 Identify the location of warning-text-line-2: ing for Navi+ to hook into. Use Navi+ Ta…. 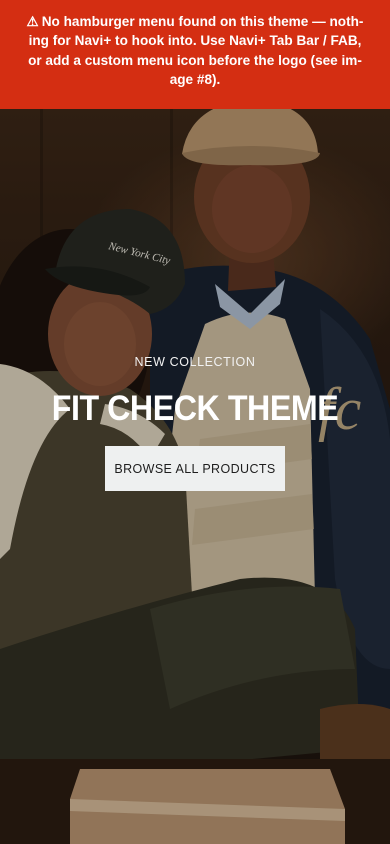
(195, 41).